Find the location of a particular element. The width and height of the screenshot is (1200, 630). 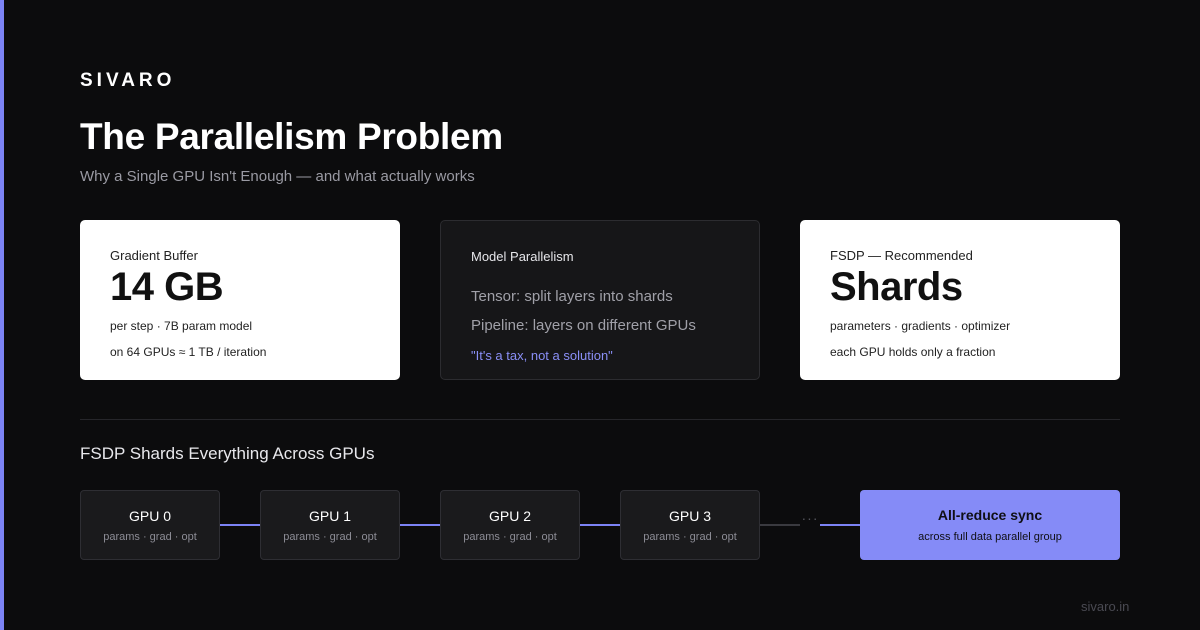

sync-title: All-reduce sync is located at coordinates (990, 515).